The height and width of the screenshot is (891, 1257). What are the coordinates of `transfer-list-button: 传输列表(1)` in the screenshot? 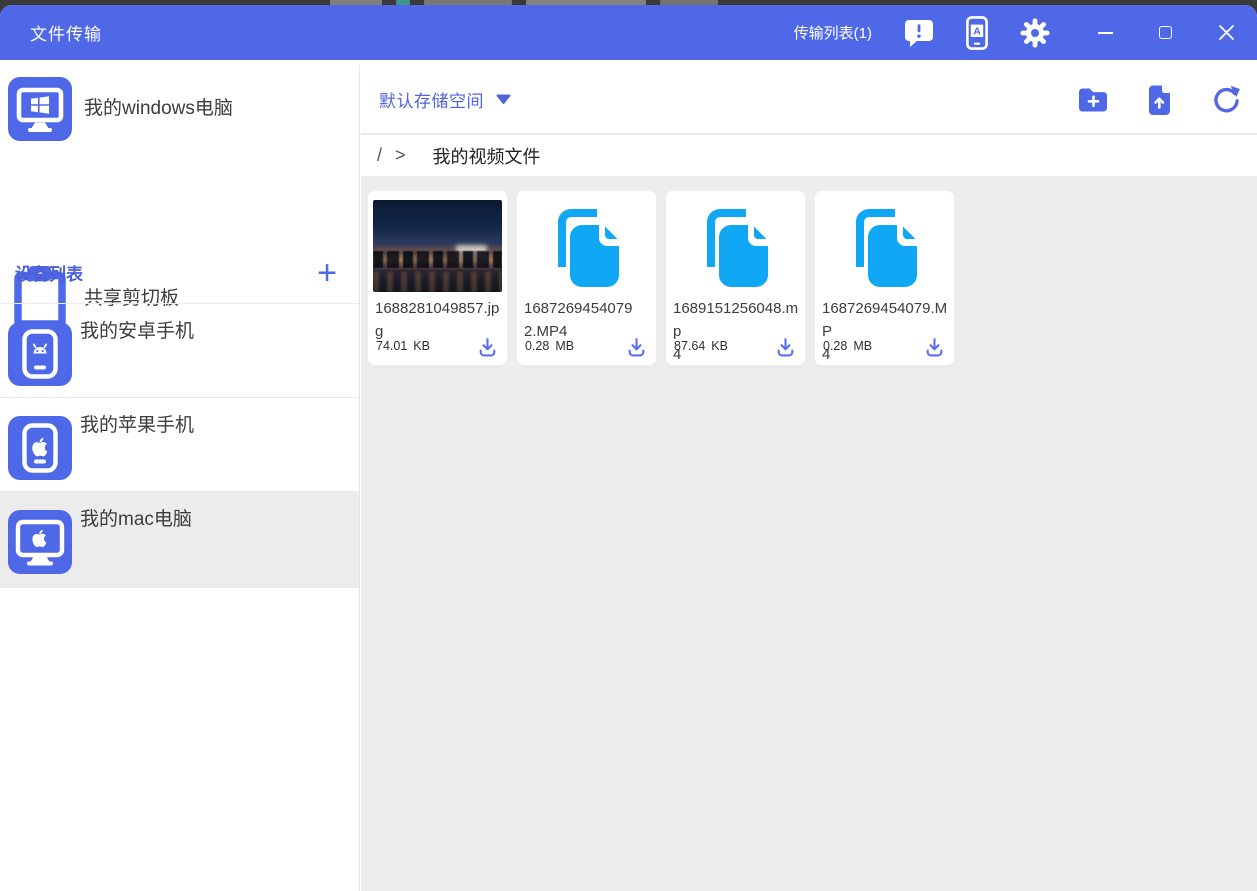 It's located at (833, 32).